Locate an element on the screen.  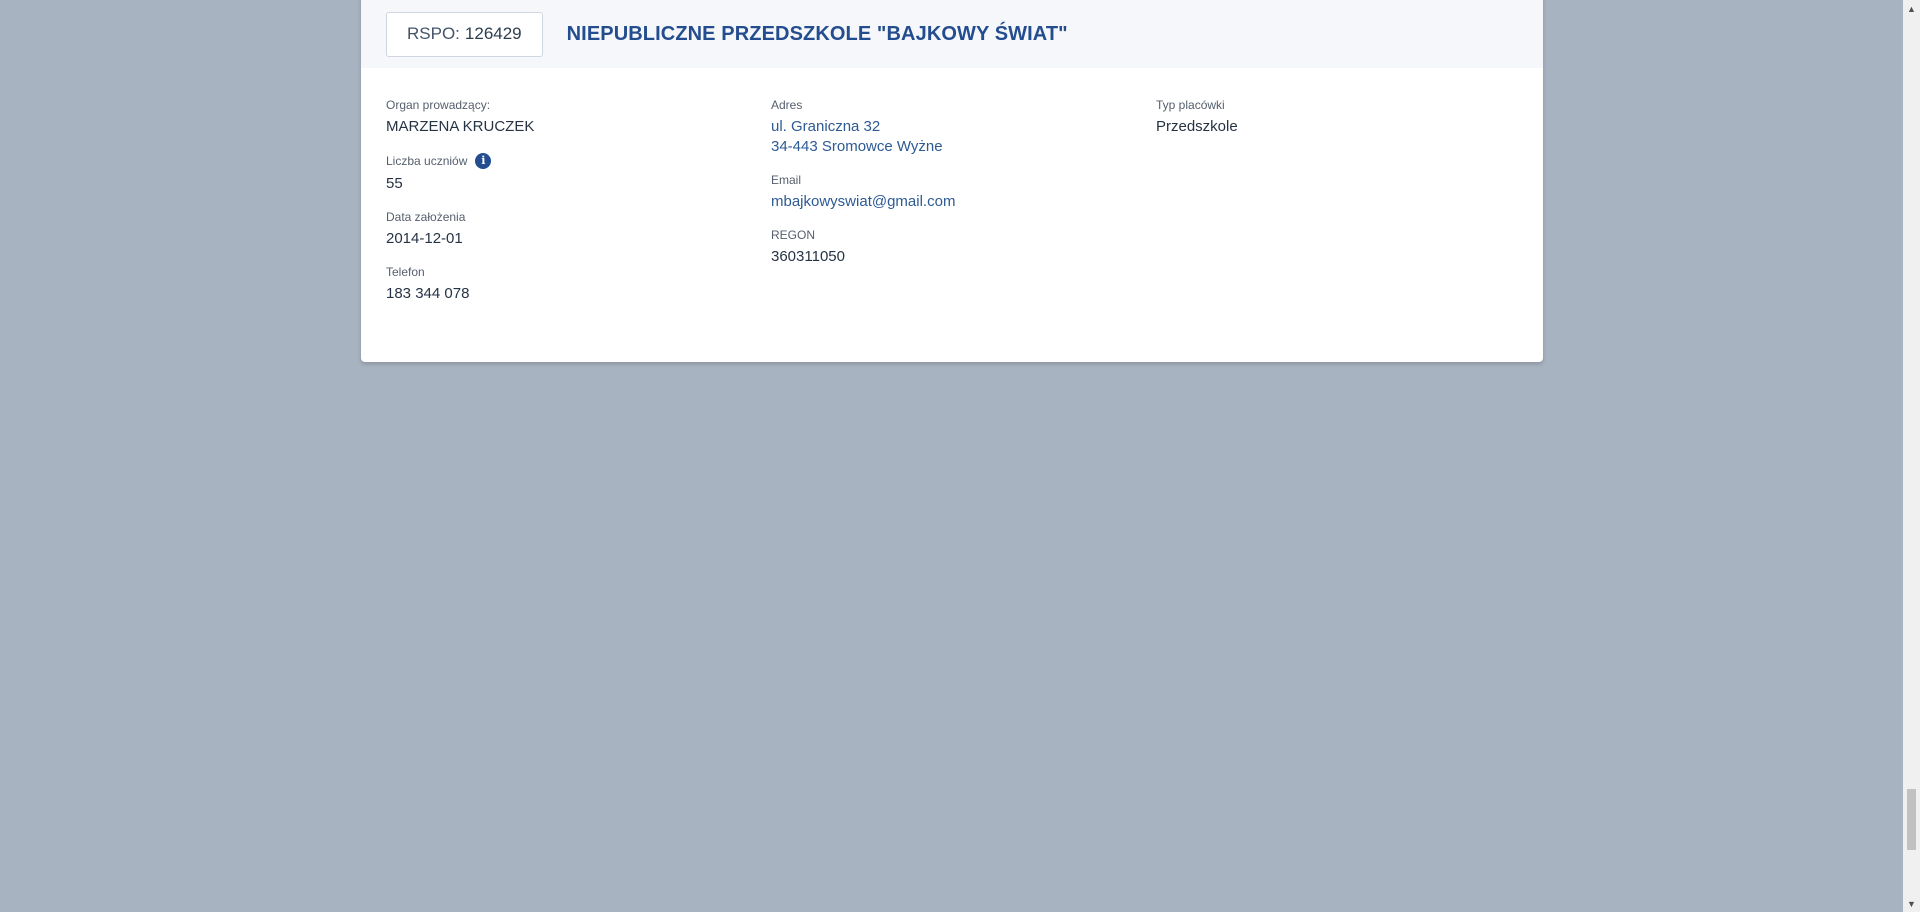
regon-field: REGON 360311050 is located at coordinates (951, 247).